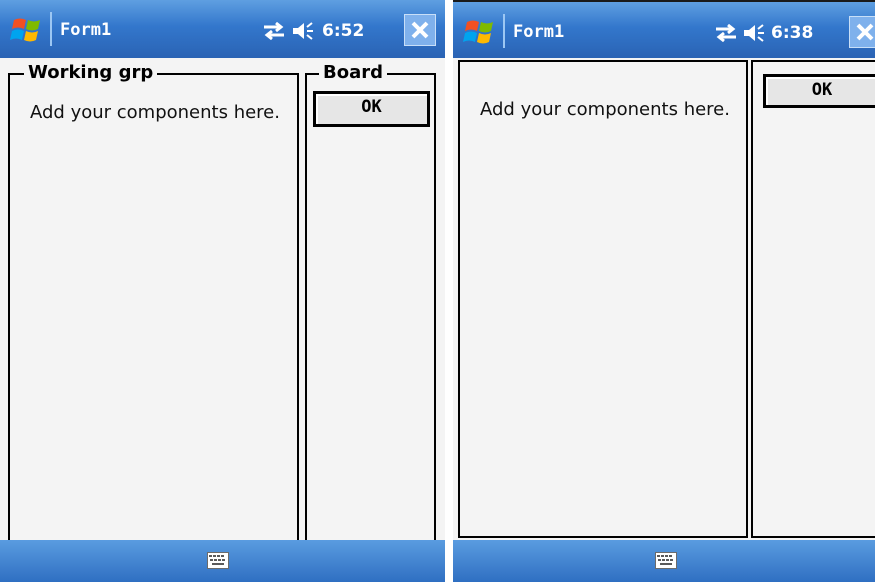  Describe the element at coordinates (792, 33) in the screenshot. I see `clock: 6:38` at that location.